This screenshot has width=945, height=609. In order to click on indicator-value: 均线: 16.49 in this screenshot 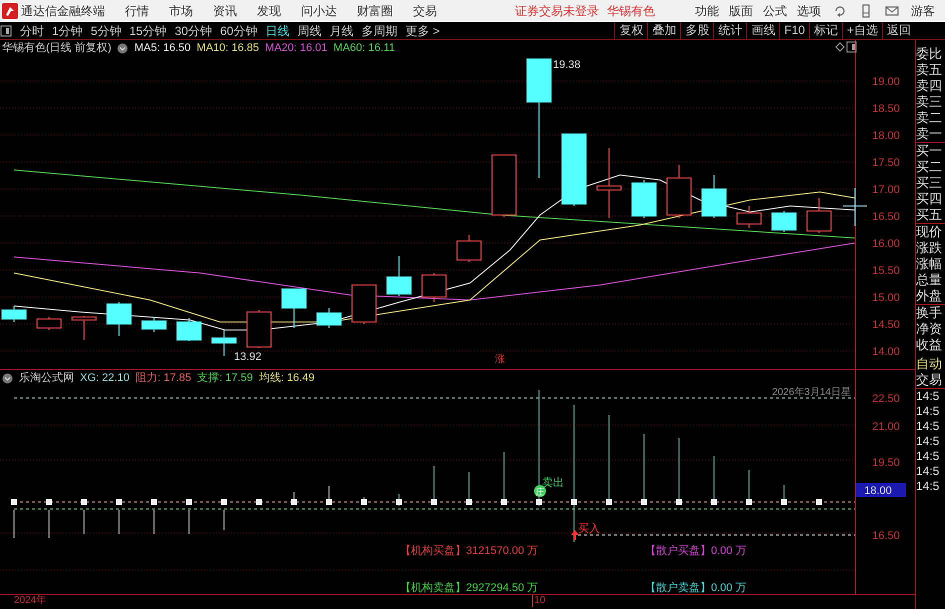, I will do `click(286, 378)`.